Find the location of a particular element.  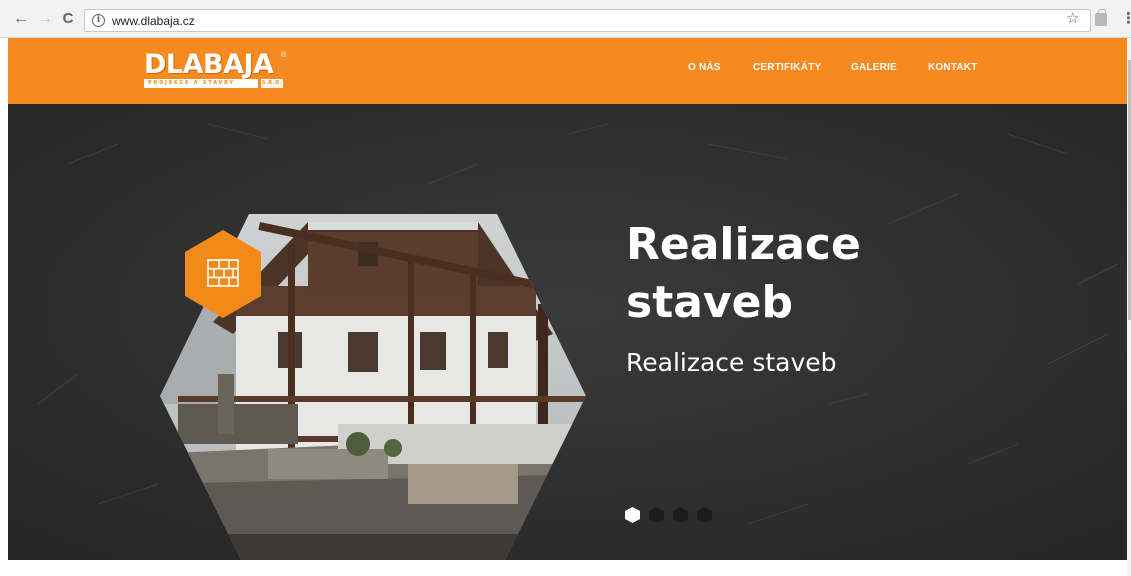

back-arrow-icon: ← is located at coordinates (21, 19).